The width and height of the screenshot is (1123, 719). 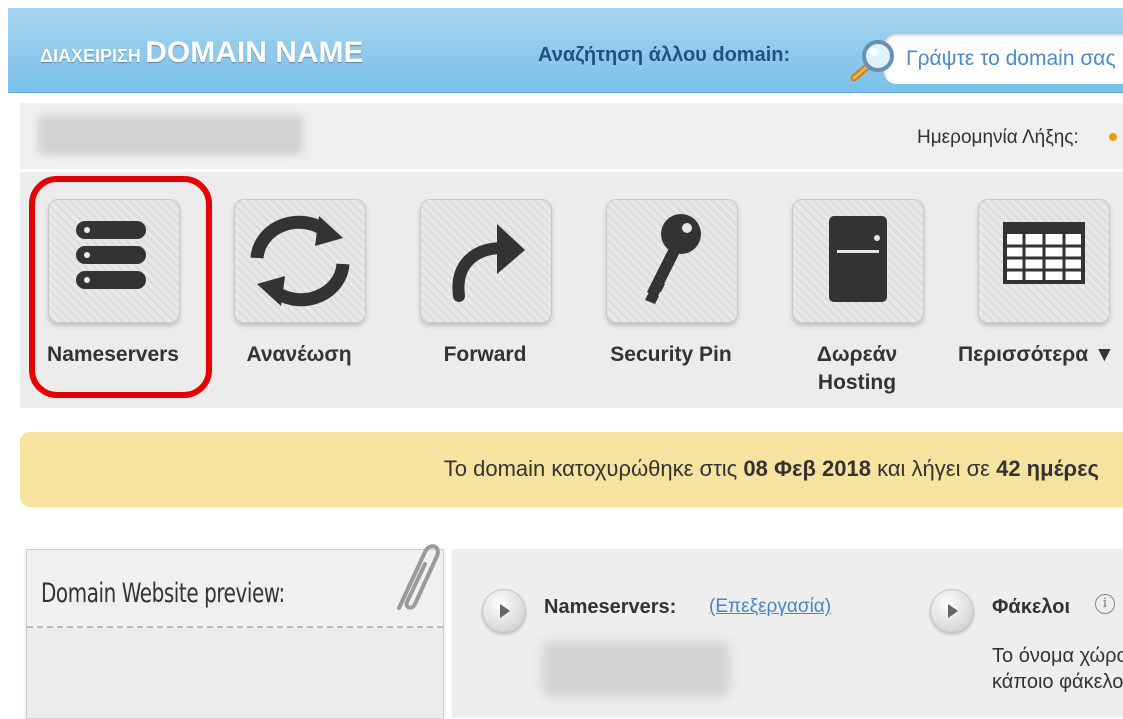 I want to click on hosting-box-icon, so click(x=858, y=259).